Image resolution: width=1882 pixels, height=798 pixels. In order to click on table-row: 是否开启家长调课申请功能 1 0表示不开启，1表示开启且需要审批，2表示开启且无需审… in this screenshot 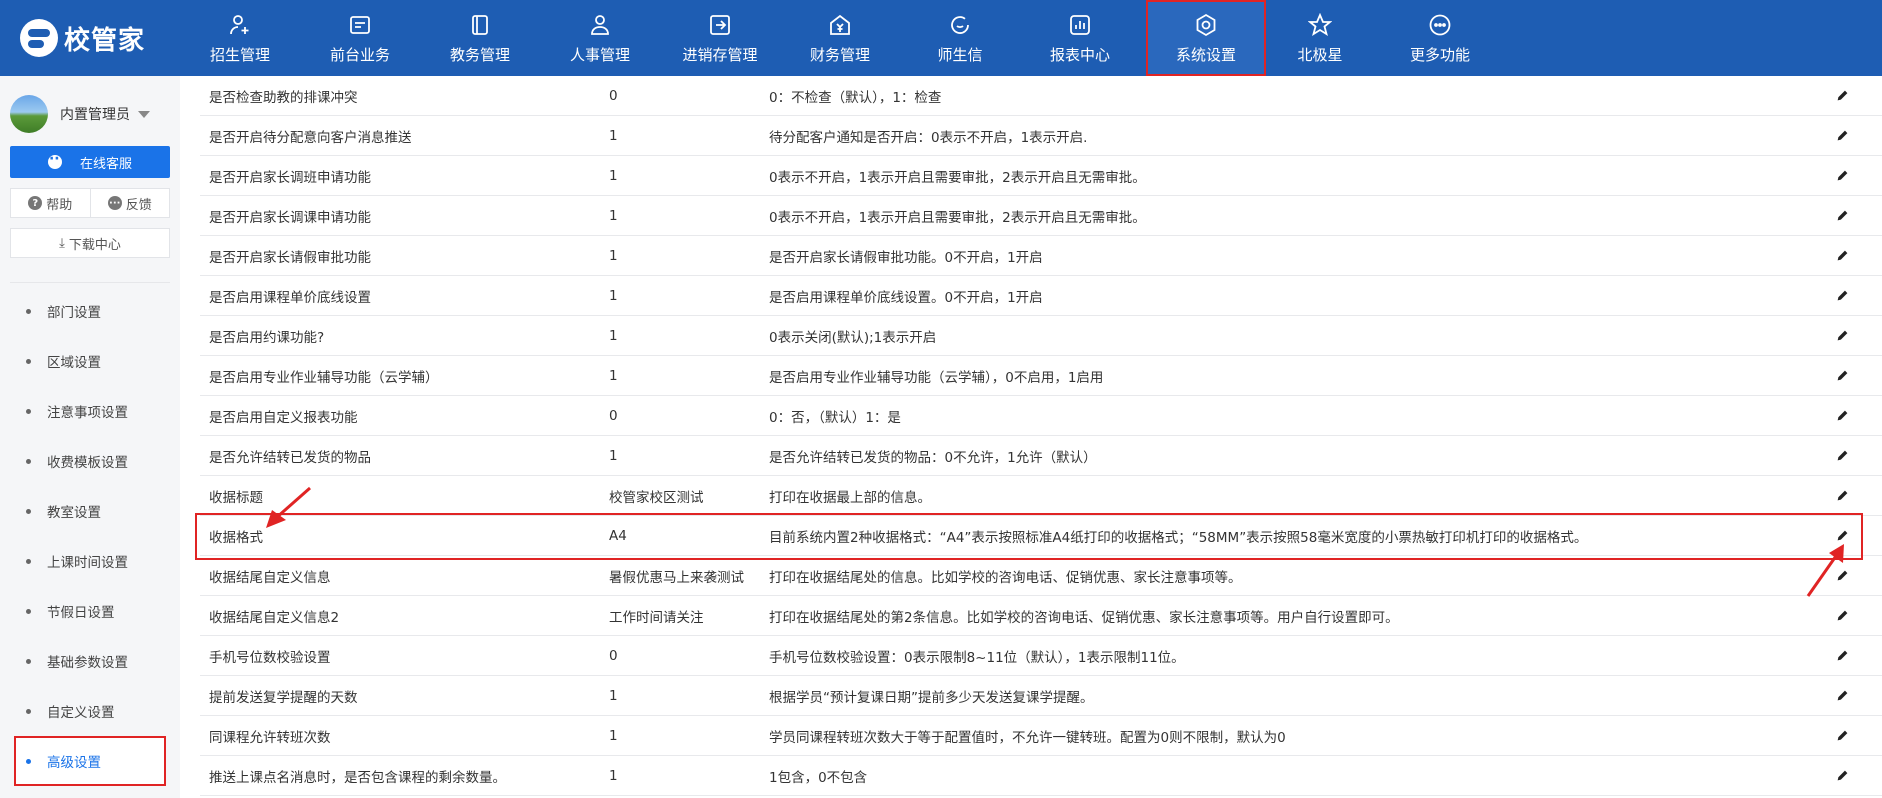, I will do `click(1041, 216)`.